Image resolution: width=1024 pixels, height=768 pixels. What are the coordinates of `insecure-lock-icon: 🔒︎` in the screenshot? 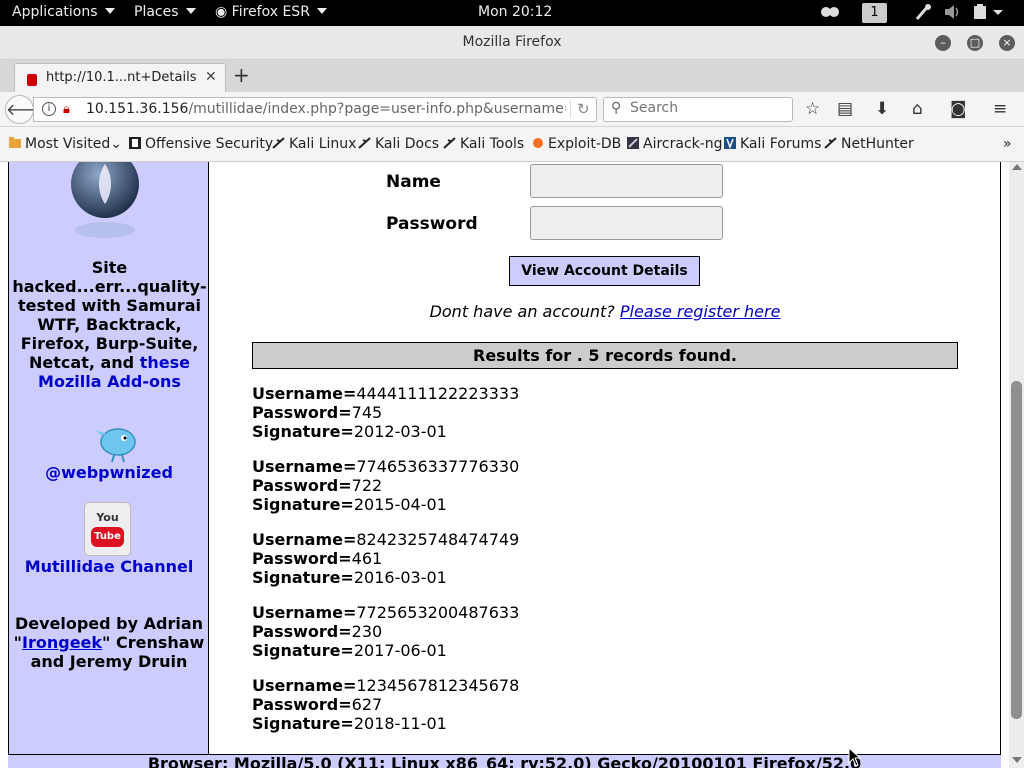 It's located at (66, 109).